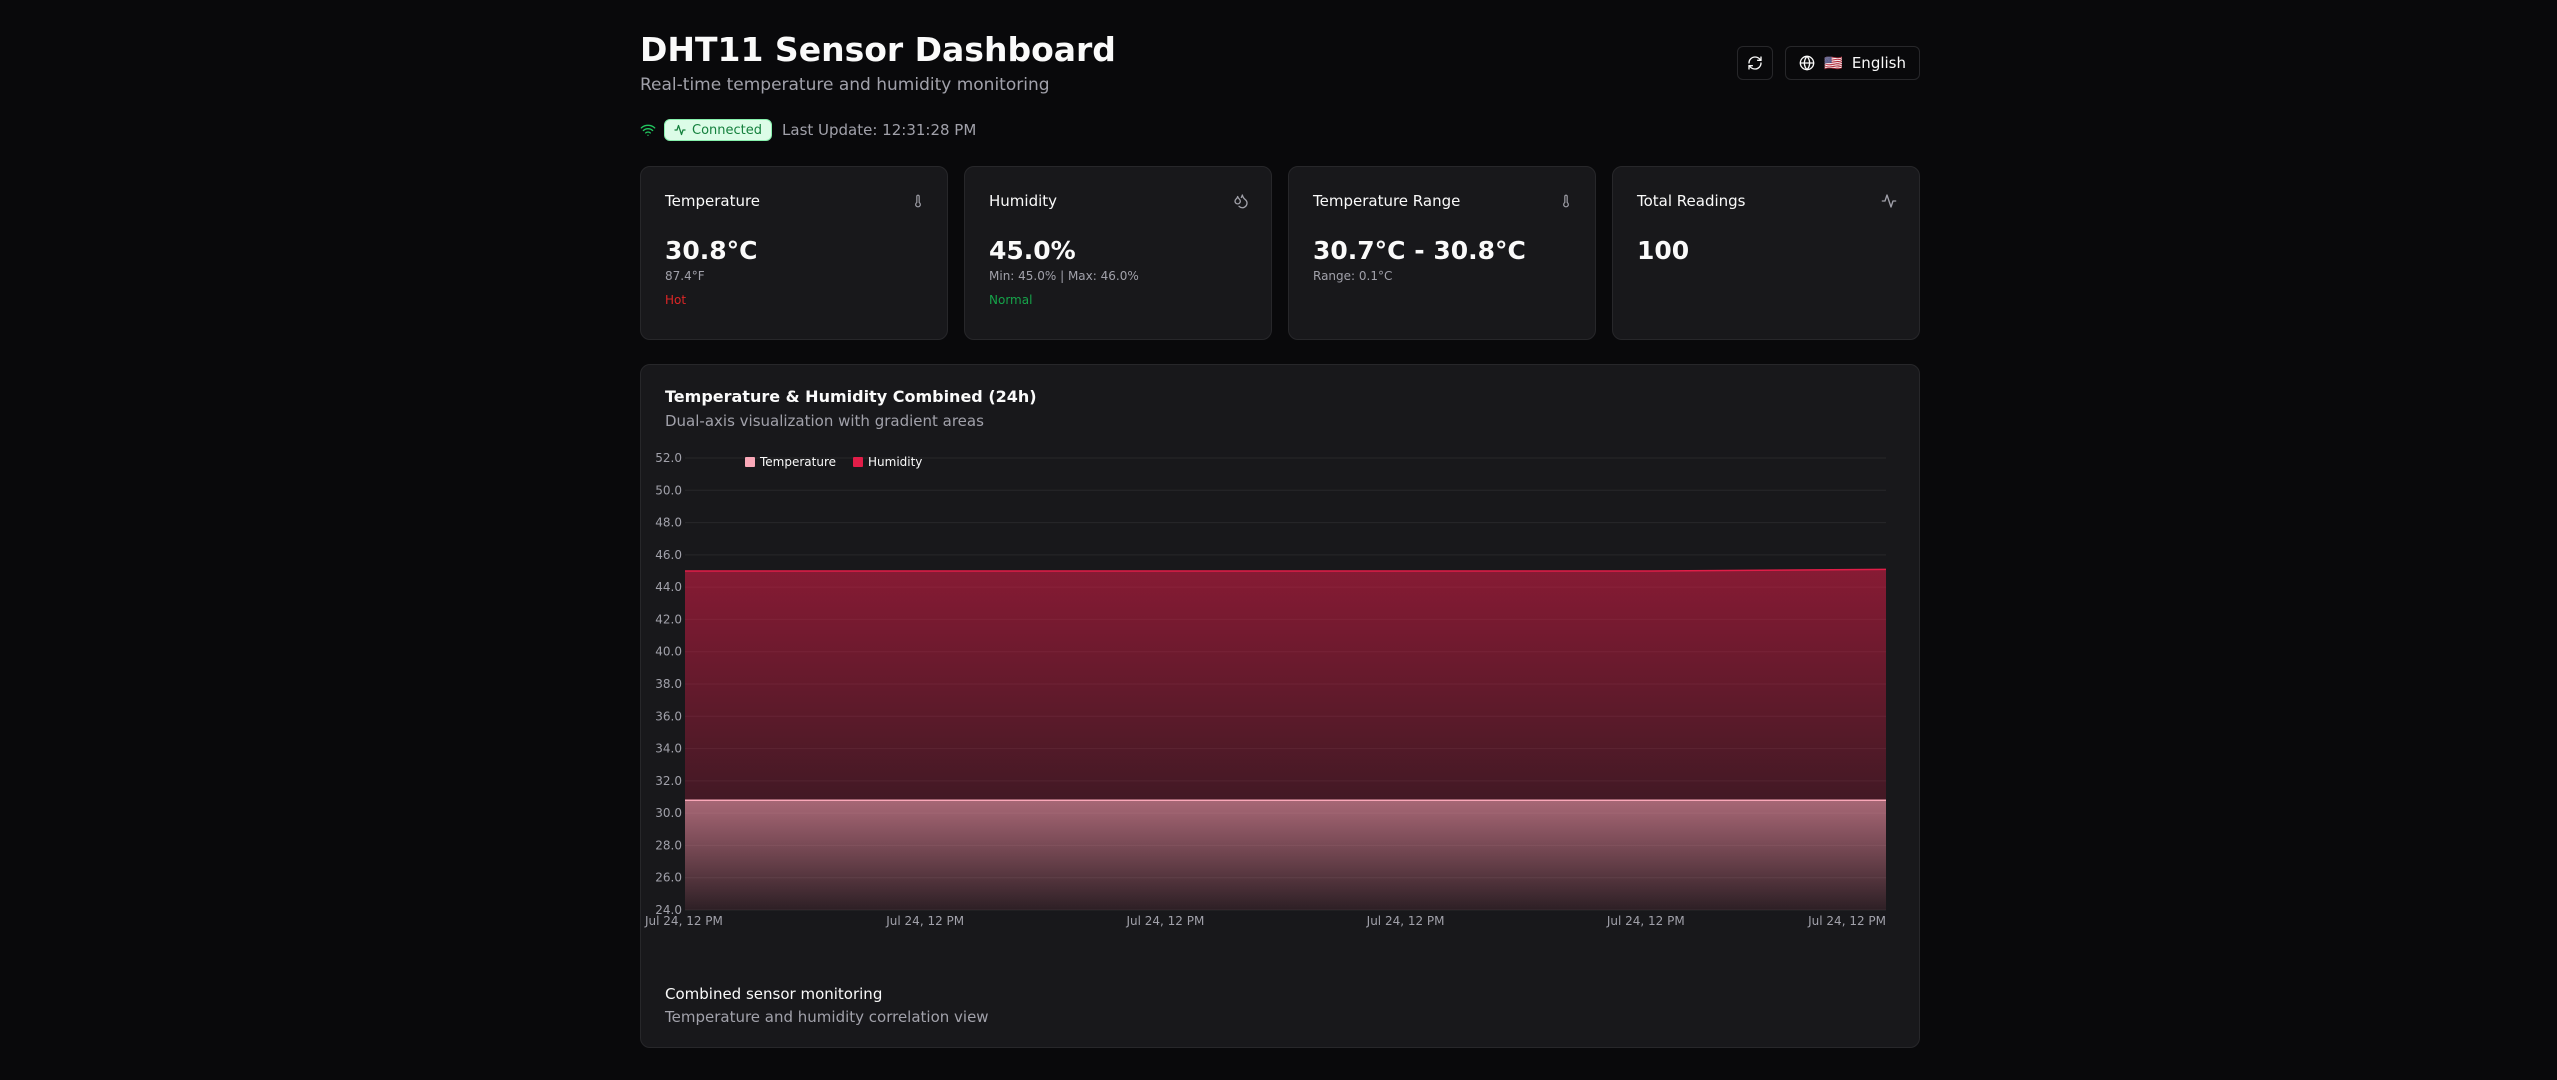 The height and width of the screenshot is (1080, 2557). Describe the element at coordinates (1032, 250) in the screenshot. I see `card-value: 45.0%` at that location.